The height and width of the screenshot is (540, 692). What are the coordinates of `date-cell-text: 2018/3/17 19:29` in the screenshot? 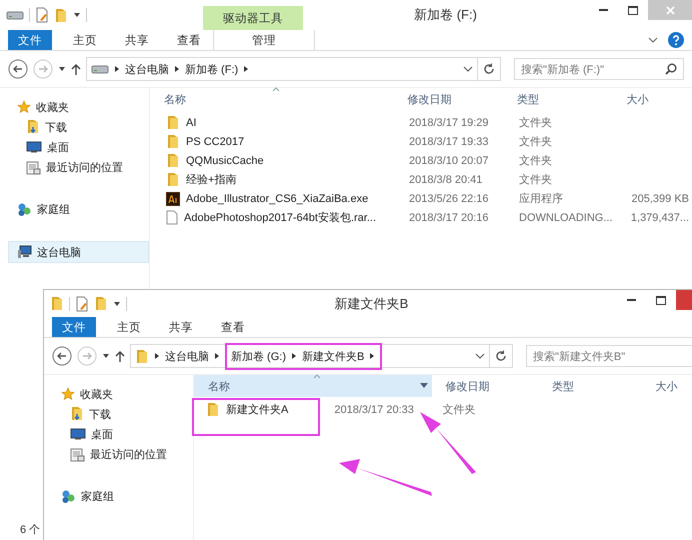 It's located at (449, 122).